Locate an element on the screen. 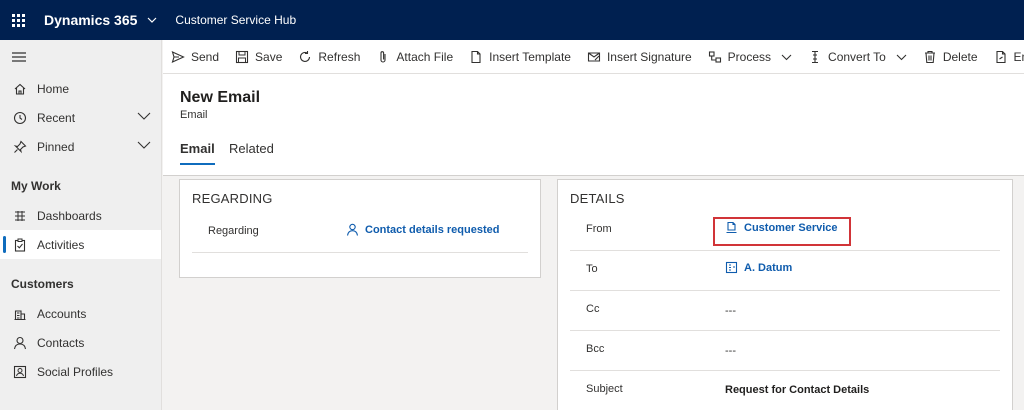 The height and width of the screenshot is (410, 1024). process-label: Process is located at coordinates (749, 56).